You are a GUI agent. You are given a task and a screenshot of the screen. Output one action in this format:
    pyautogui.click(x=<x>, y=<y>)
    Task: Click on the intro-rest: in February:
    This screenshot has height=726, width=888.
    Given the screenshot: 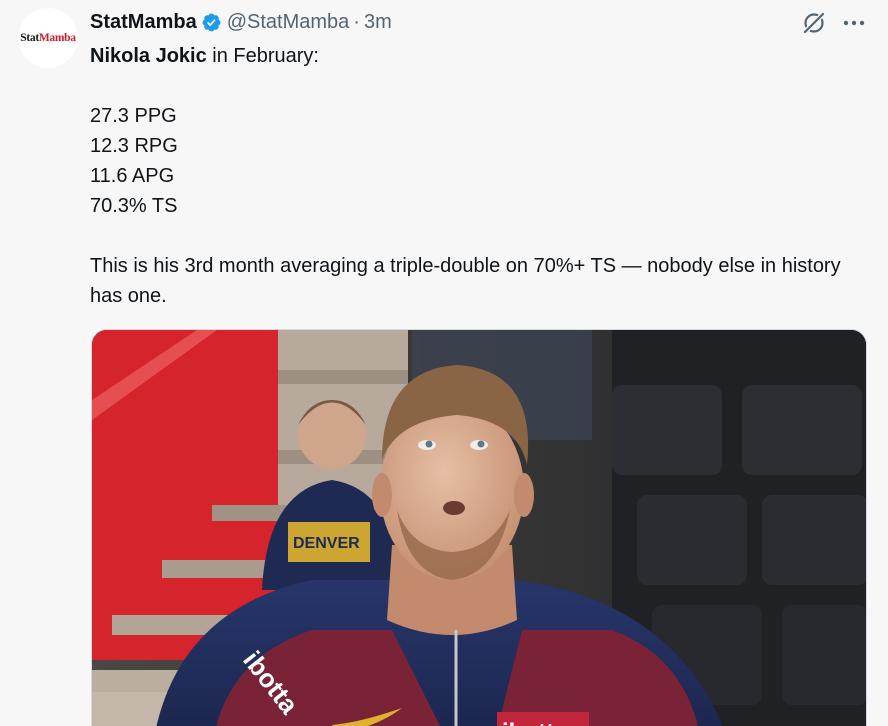 What is the action you would take?
    pyautogui.click(x=262, y=56)
    